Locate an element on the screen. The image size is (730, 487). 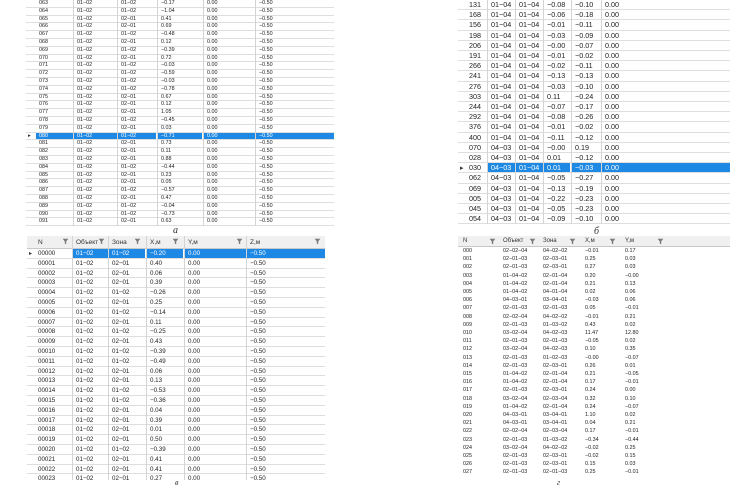
cell-n: 011 is located at coordinates (467, 341).